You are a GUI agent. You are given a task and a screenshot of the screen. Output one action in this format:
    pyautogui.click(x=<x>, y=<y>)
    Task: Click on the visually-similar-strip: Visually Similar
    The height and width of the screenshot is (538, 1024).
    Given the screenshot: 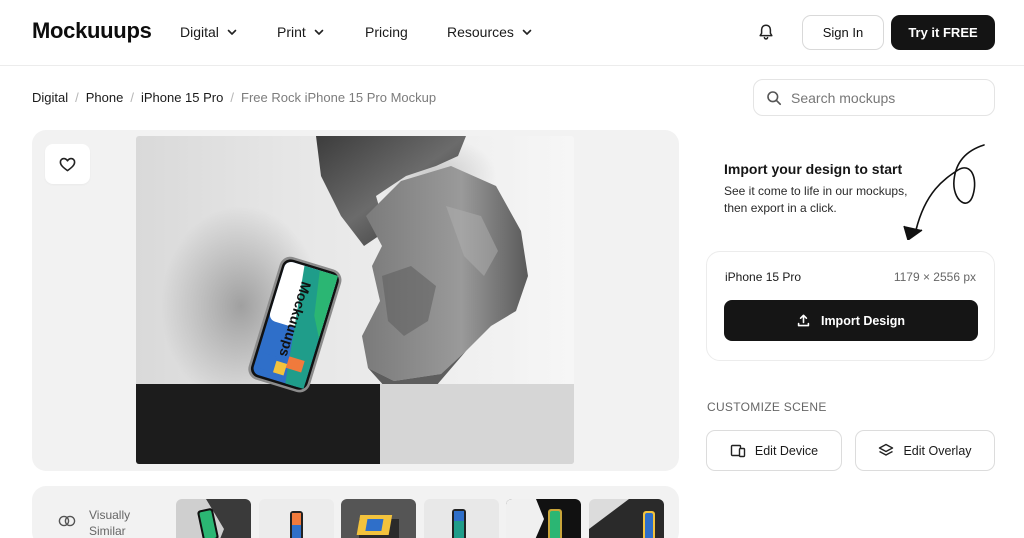 What is the action you would take?
    pyautogui.click(x=355, y=512)
    